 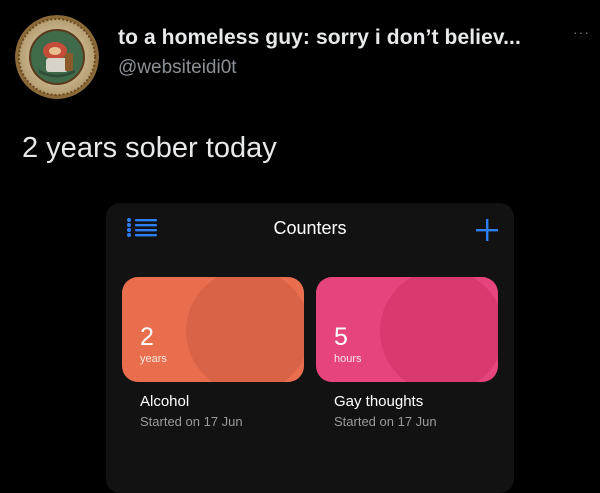 I want to click on avatar-image, so click(x=57, y=57).